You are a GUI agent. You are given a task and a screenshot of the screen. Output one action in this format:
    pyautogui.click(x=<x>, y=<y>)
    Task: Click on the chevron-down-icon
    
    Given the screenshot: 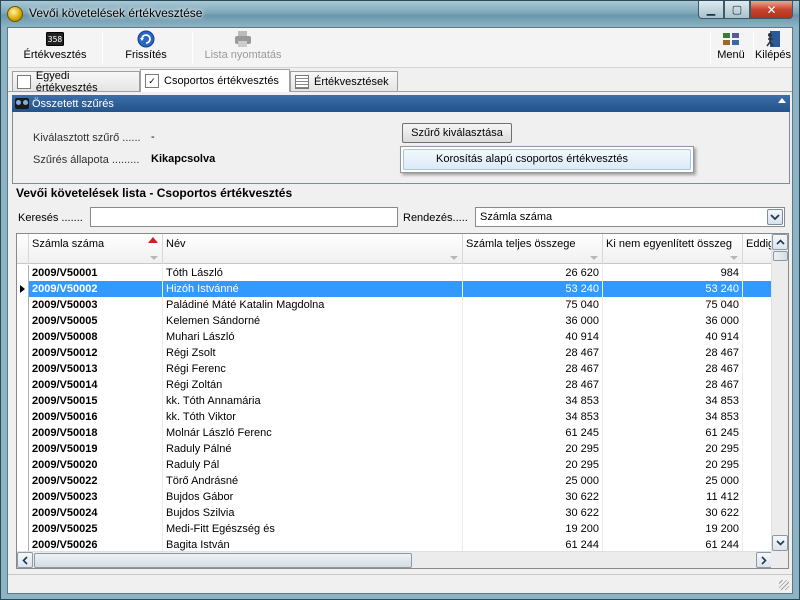 What is the action you would take?
    pyautogui.click(x=775, y=217)
    